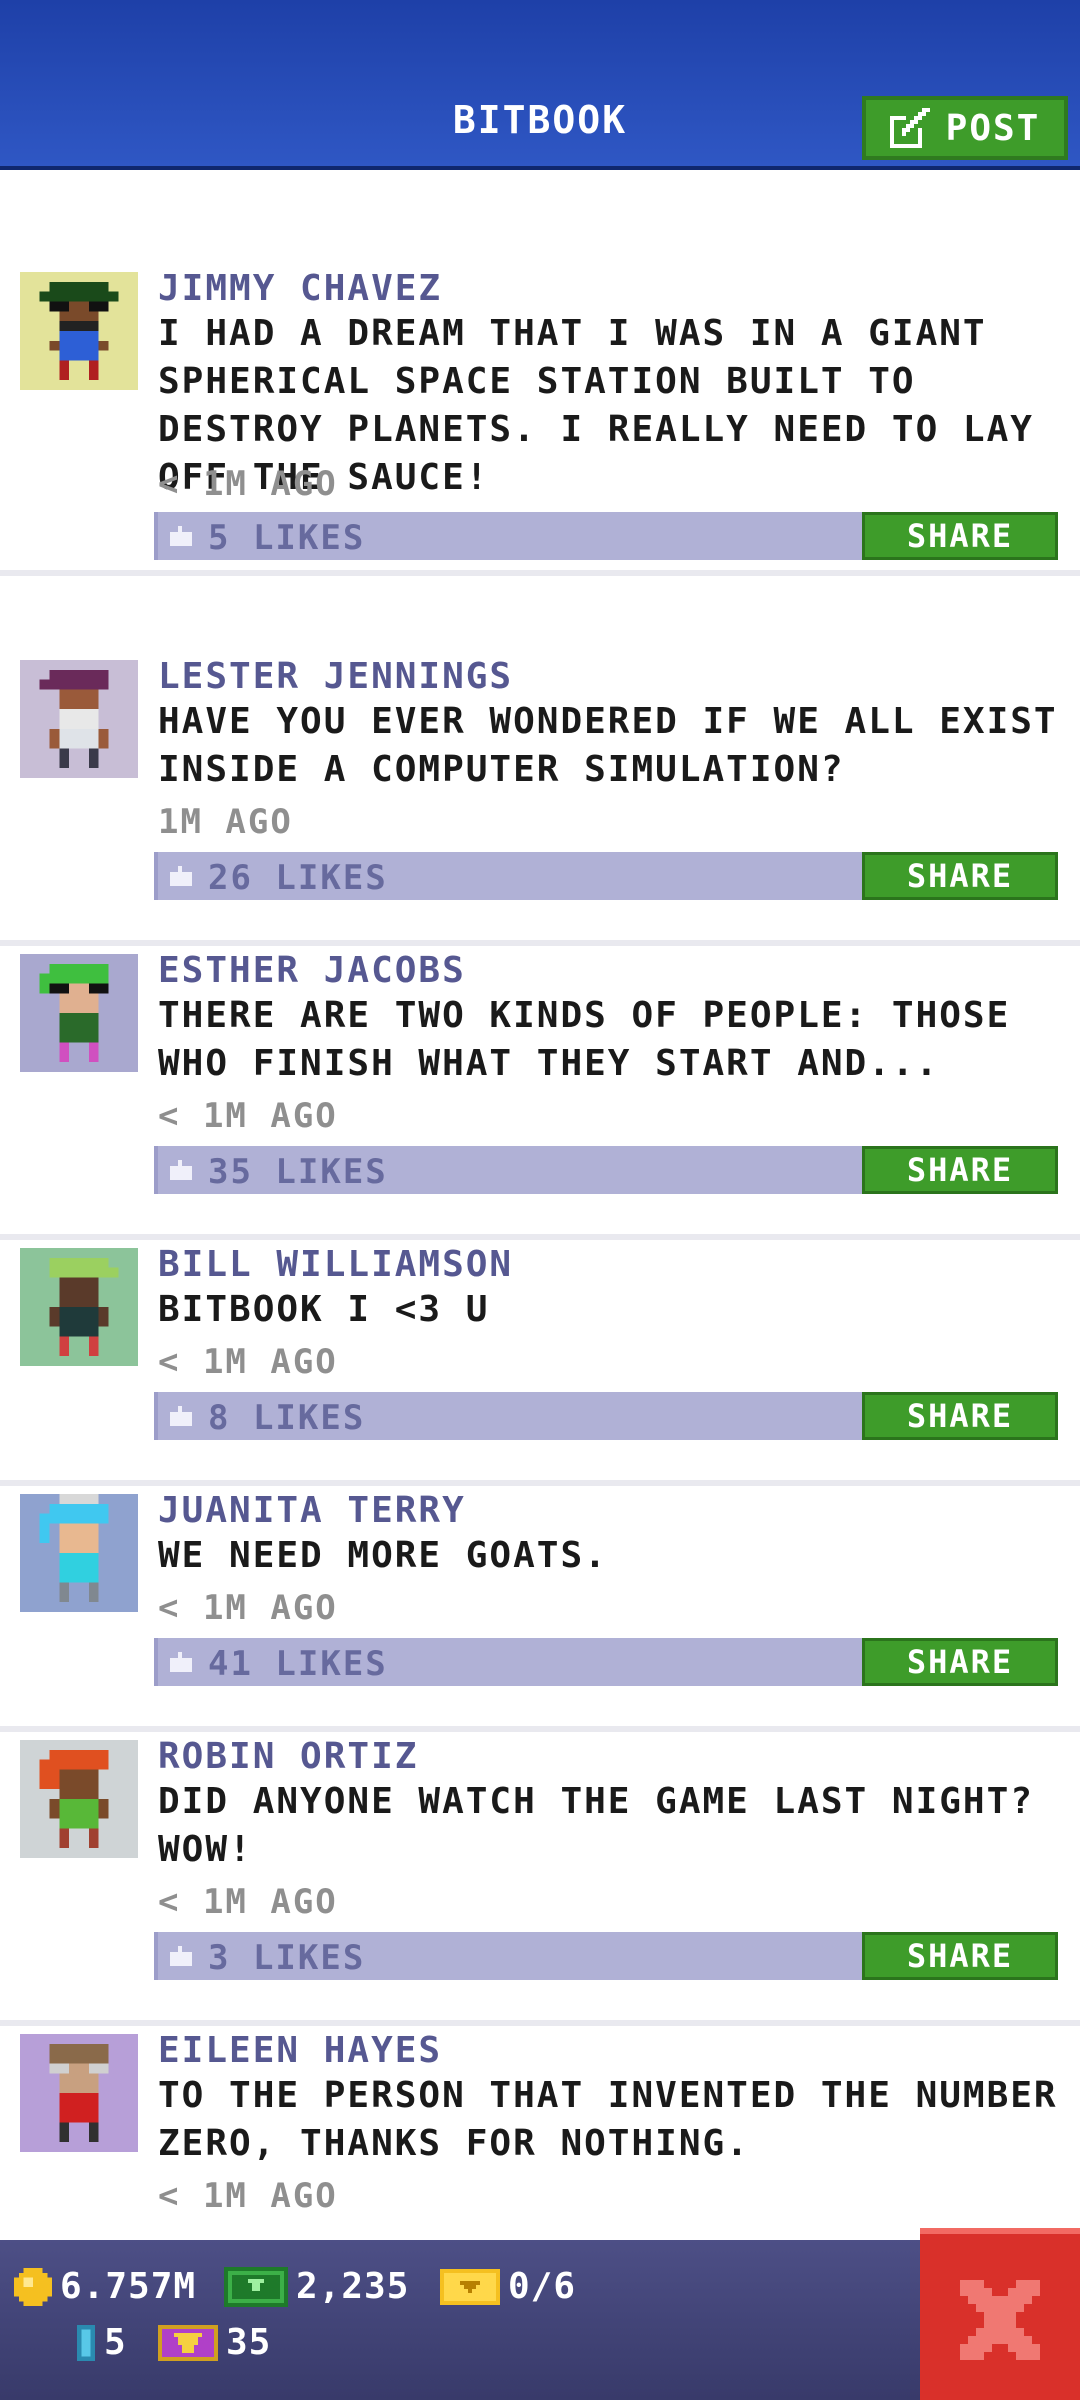 The height and width of the screenshot is (2400, 1080). Describe the element at coordinates (298, 1172) in the screenshot. I see `like-count: 35 LIKES` at that location.